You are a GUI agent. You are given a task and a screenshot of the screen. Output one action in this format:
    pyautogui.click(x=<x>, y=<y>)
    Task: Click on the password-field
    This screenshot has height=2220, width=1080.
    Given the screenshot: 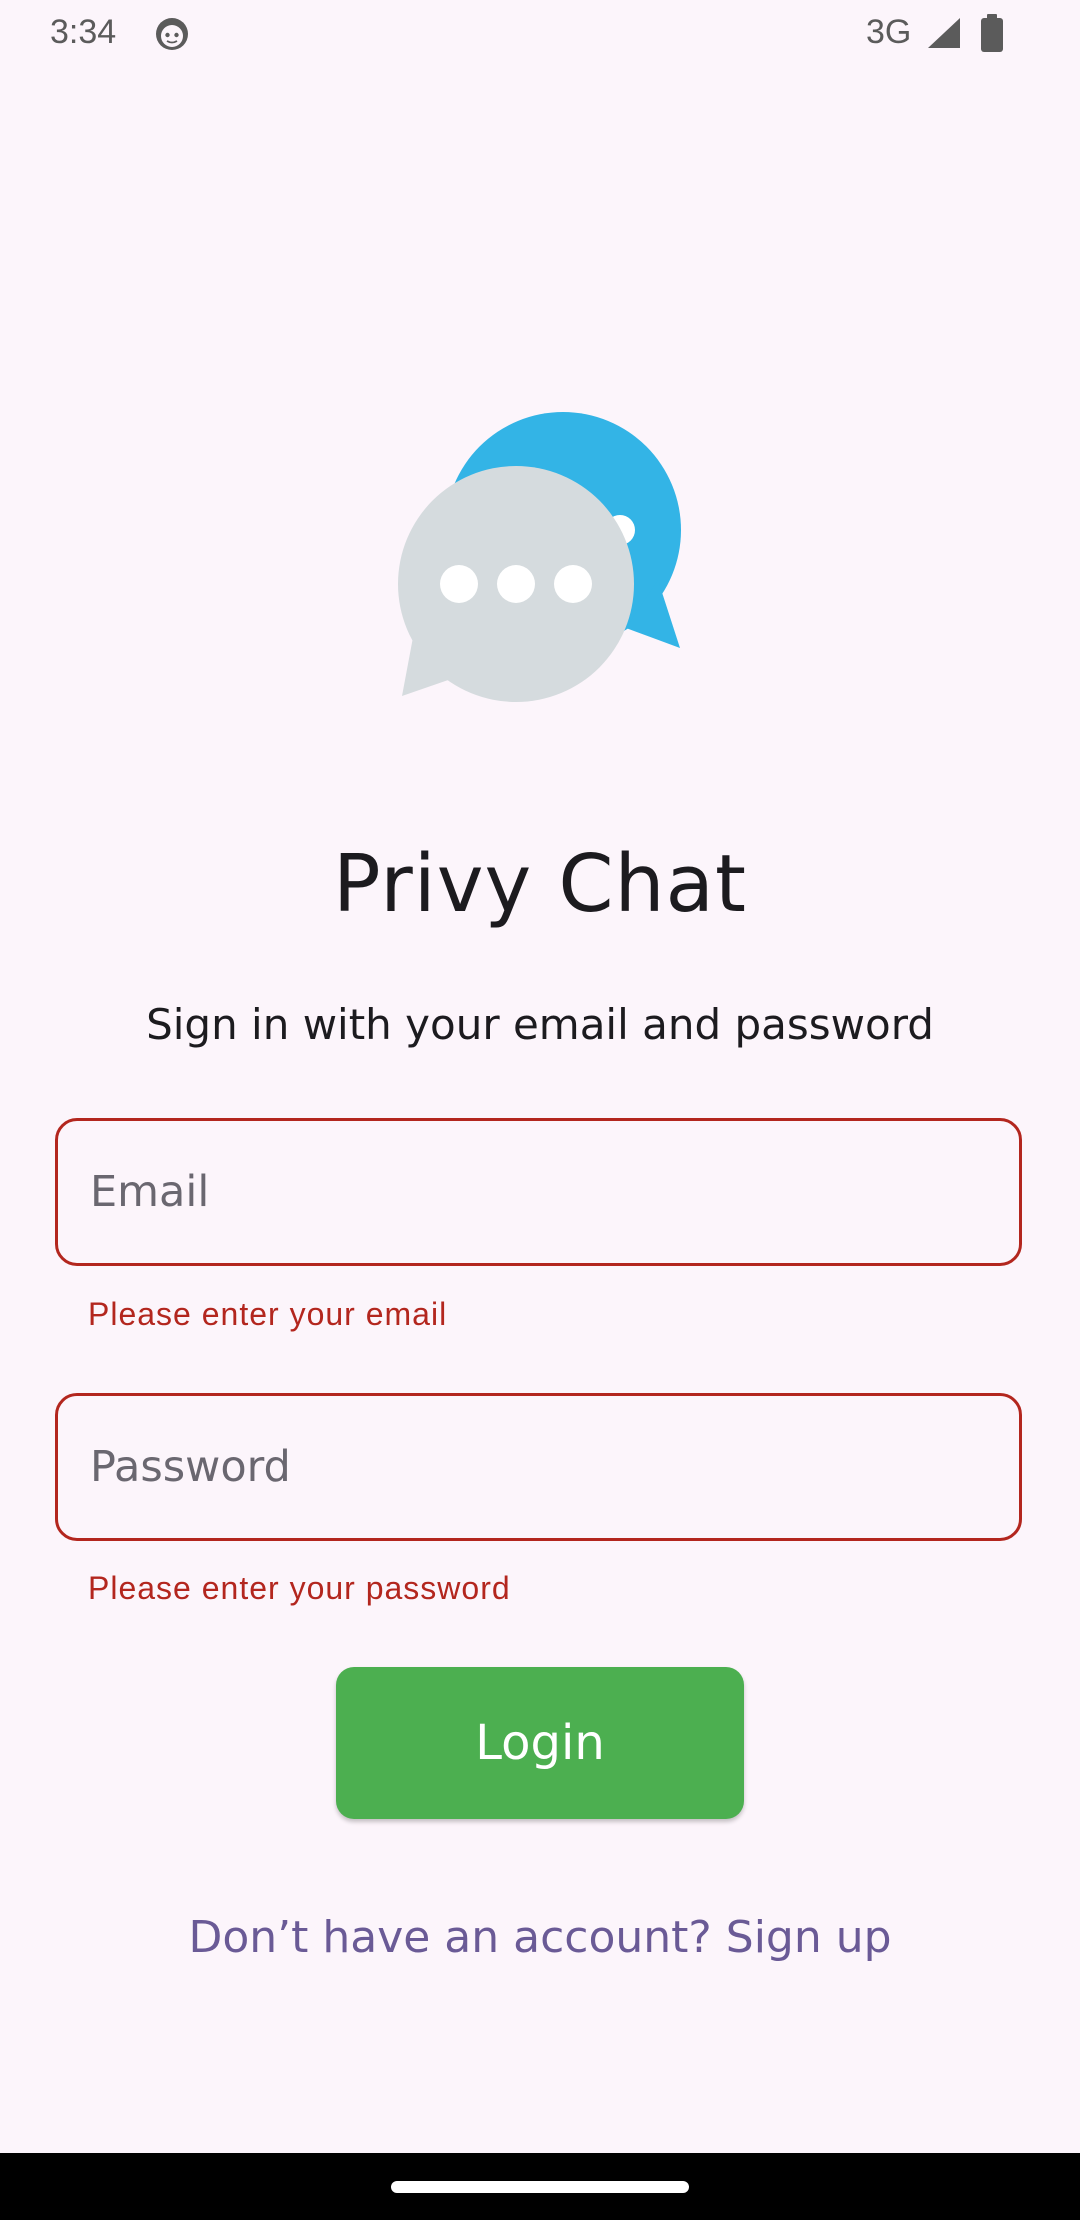 What is the action you would take?
    pyautogui.click(x=538, y=1467)
    